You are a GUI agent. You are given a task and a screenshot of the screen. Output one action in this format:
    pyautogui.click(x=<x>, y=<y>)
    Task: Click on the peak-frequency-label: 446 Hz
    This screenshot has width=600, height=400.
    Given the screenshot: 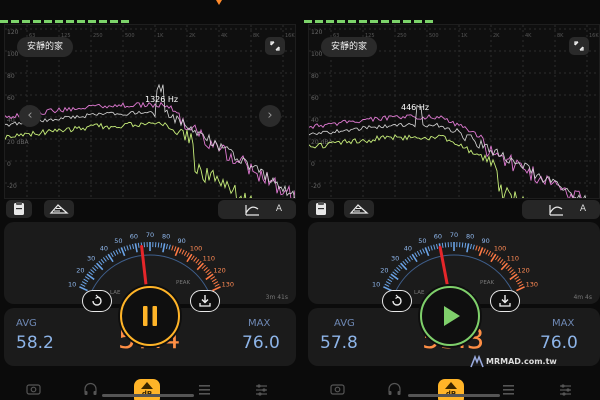 What is the action you would take?
    pyautogui.click(x=415, y=107)
    